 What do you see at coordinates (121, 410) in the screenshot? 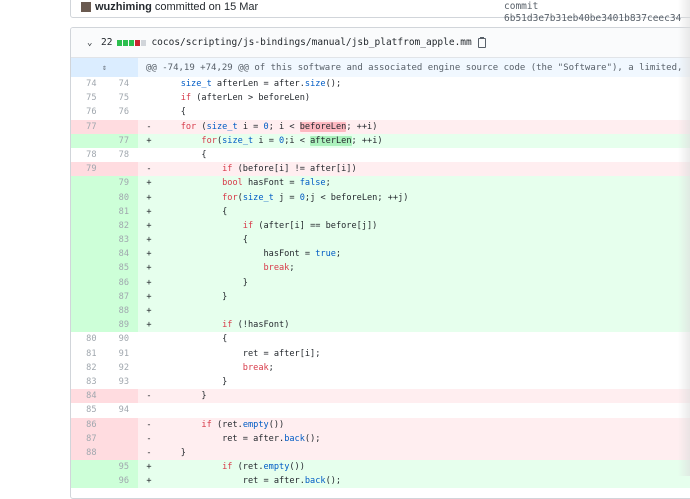
I see `new-line-number: 94` at bounding box center [121, 410].